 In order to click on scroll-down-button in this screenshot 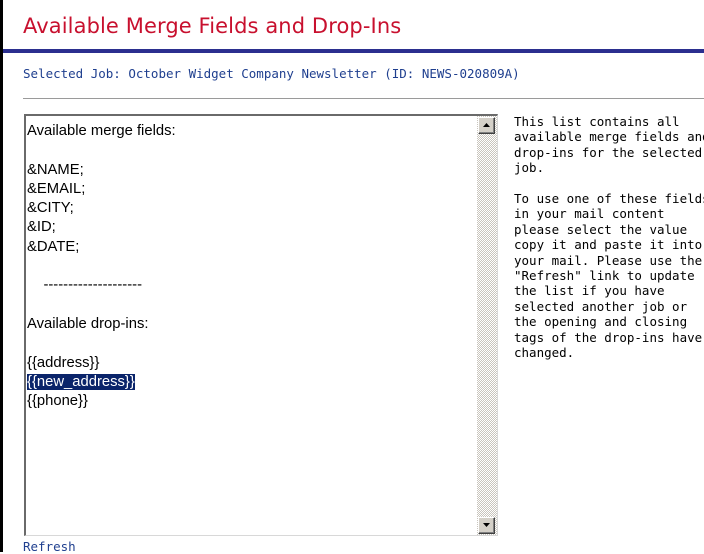, I will do `click(486, 525)`.